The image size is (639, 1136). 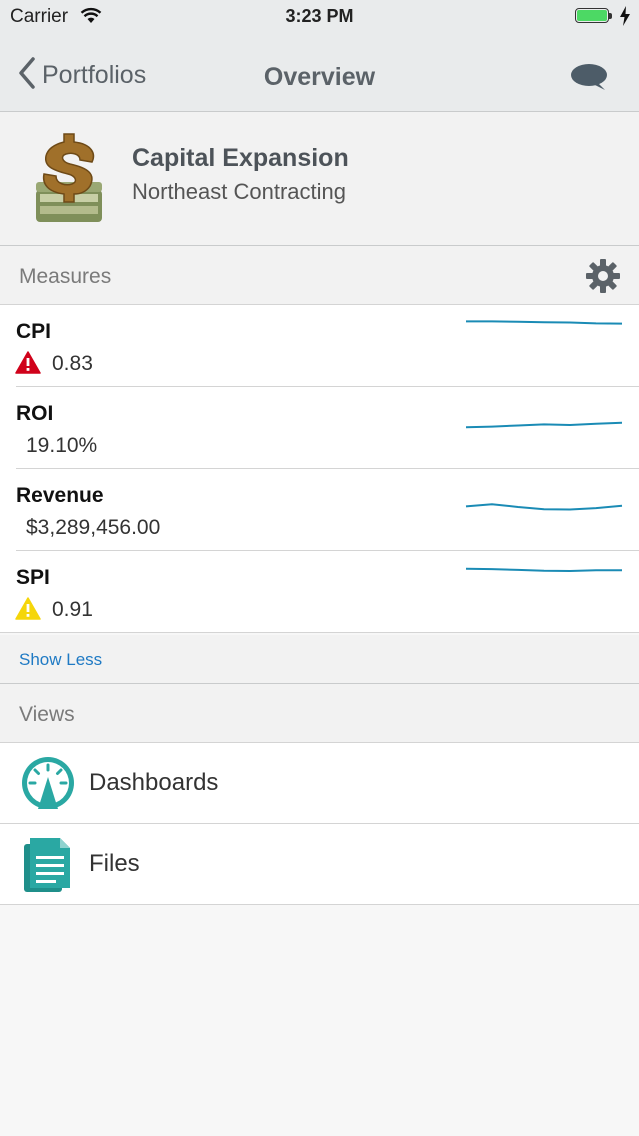 I want to click on measures-heading: Measures, so click(x=65, y=276).